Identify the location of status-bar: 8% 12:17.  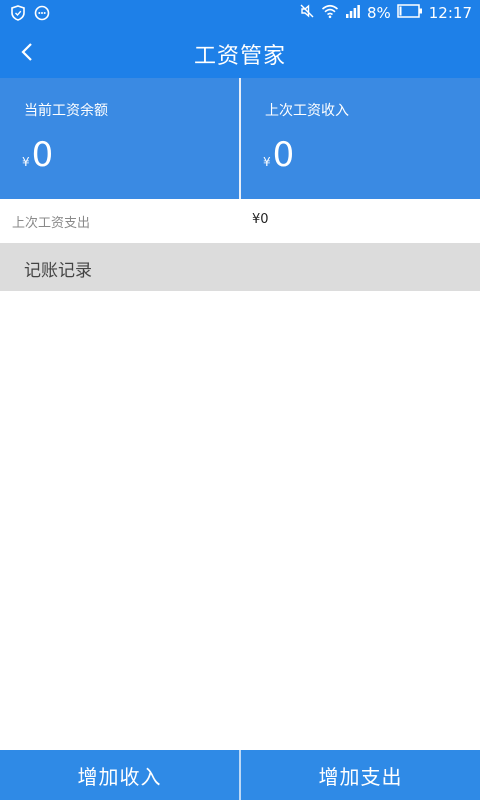
(240, 13).